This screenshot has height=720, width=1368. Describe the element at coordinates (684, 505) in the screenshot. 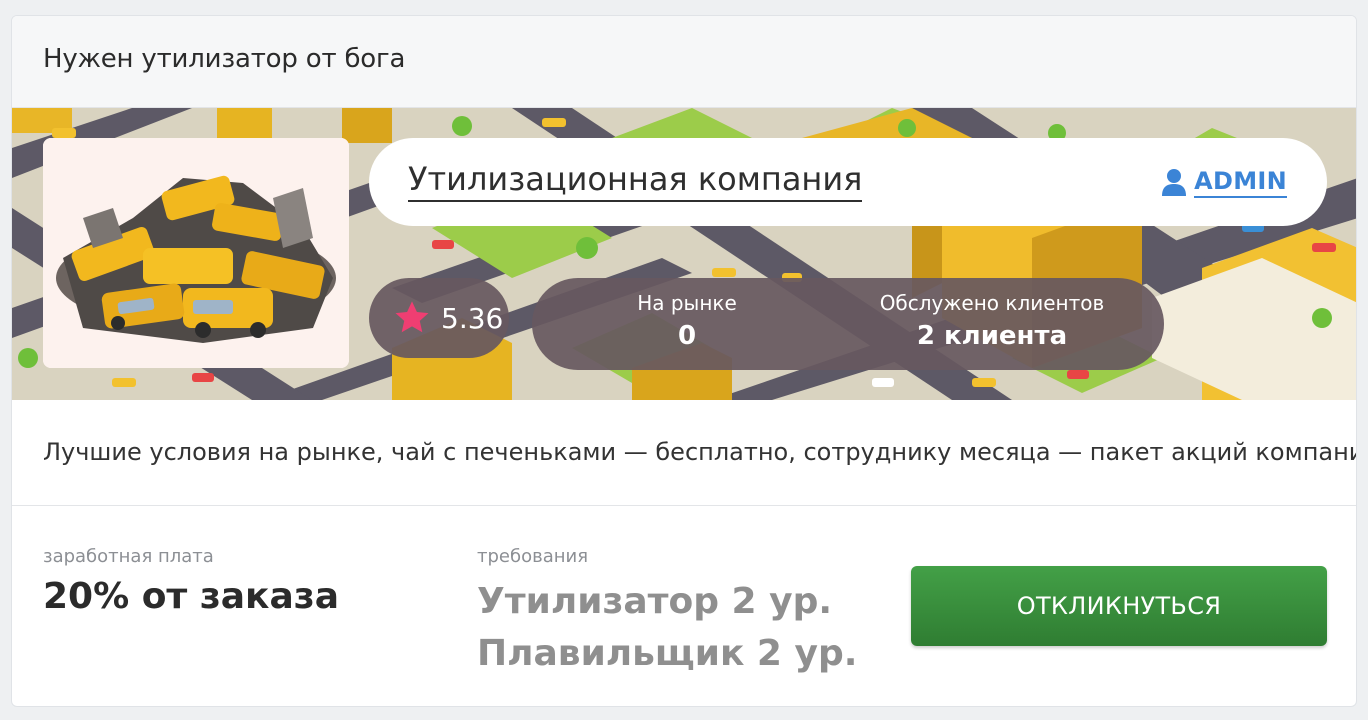

I see `divider` at that location.